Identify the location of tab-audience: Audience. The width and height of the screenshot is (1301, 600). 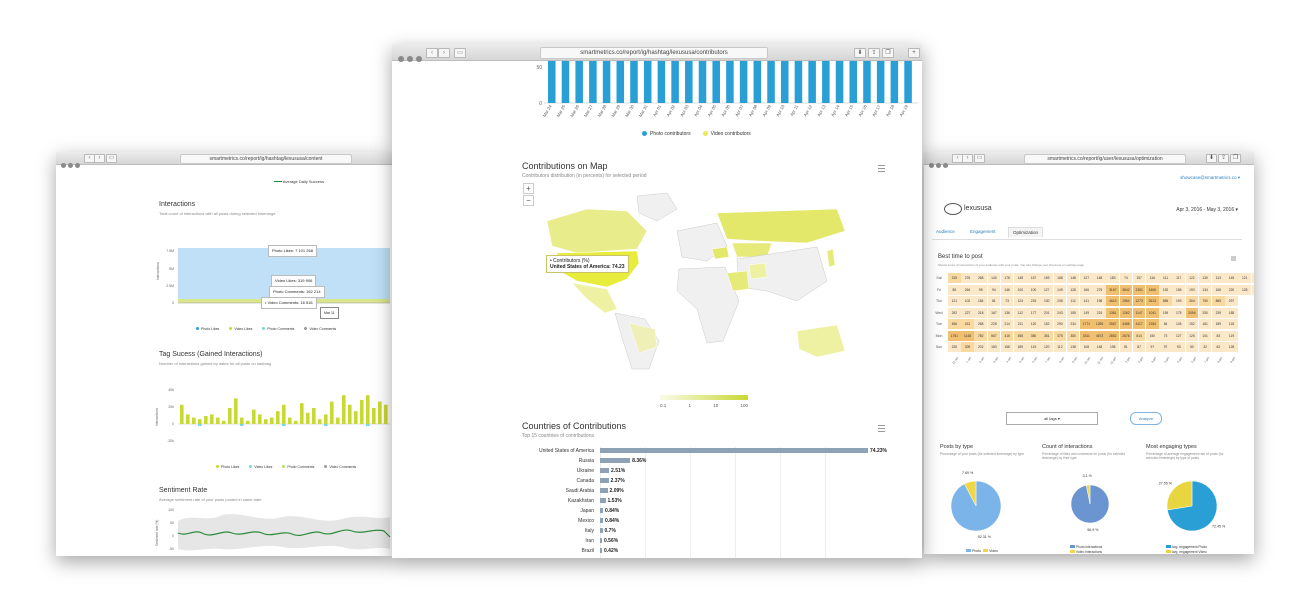
(945, 231).